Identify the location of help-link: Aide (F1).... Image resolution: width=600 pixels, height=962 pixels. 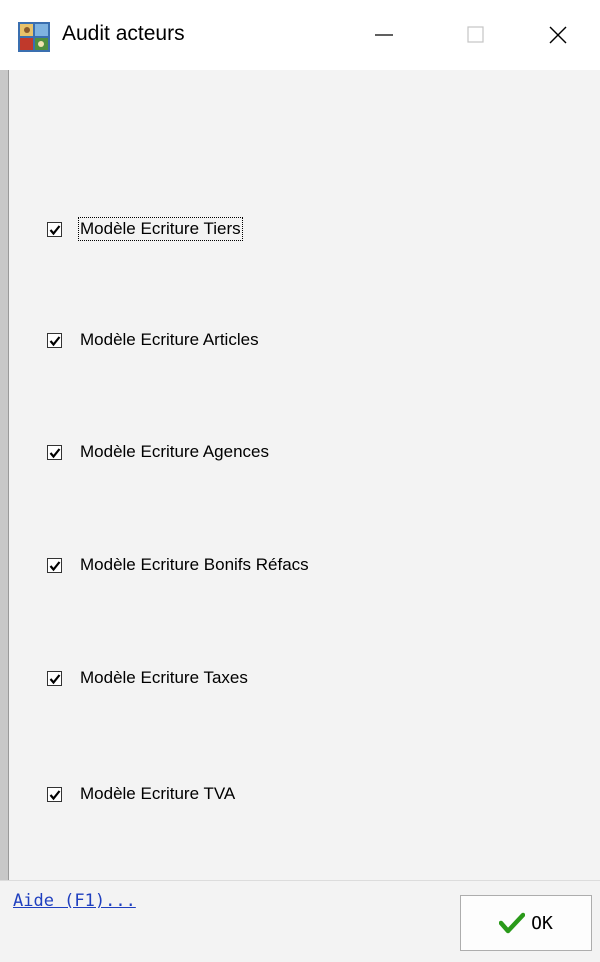
(74, 901).